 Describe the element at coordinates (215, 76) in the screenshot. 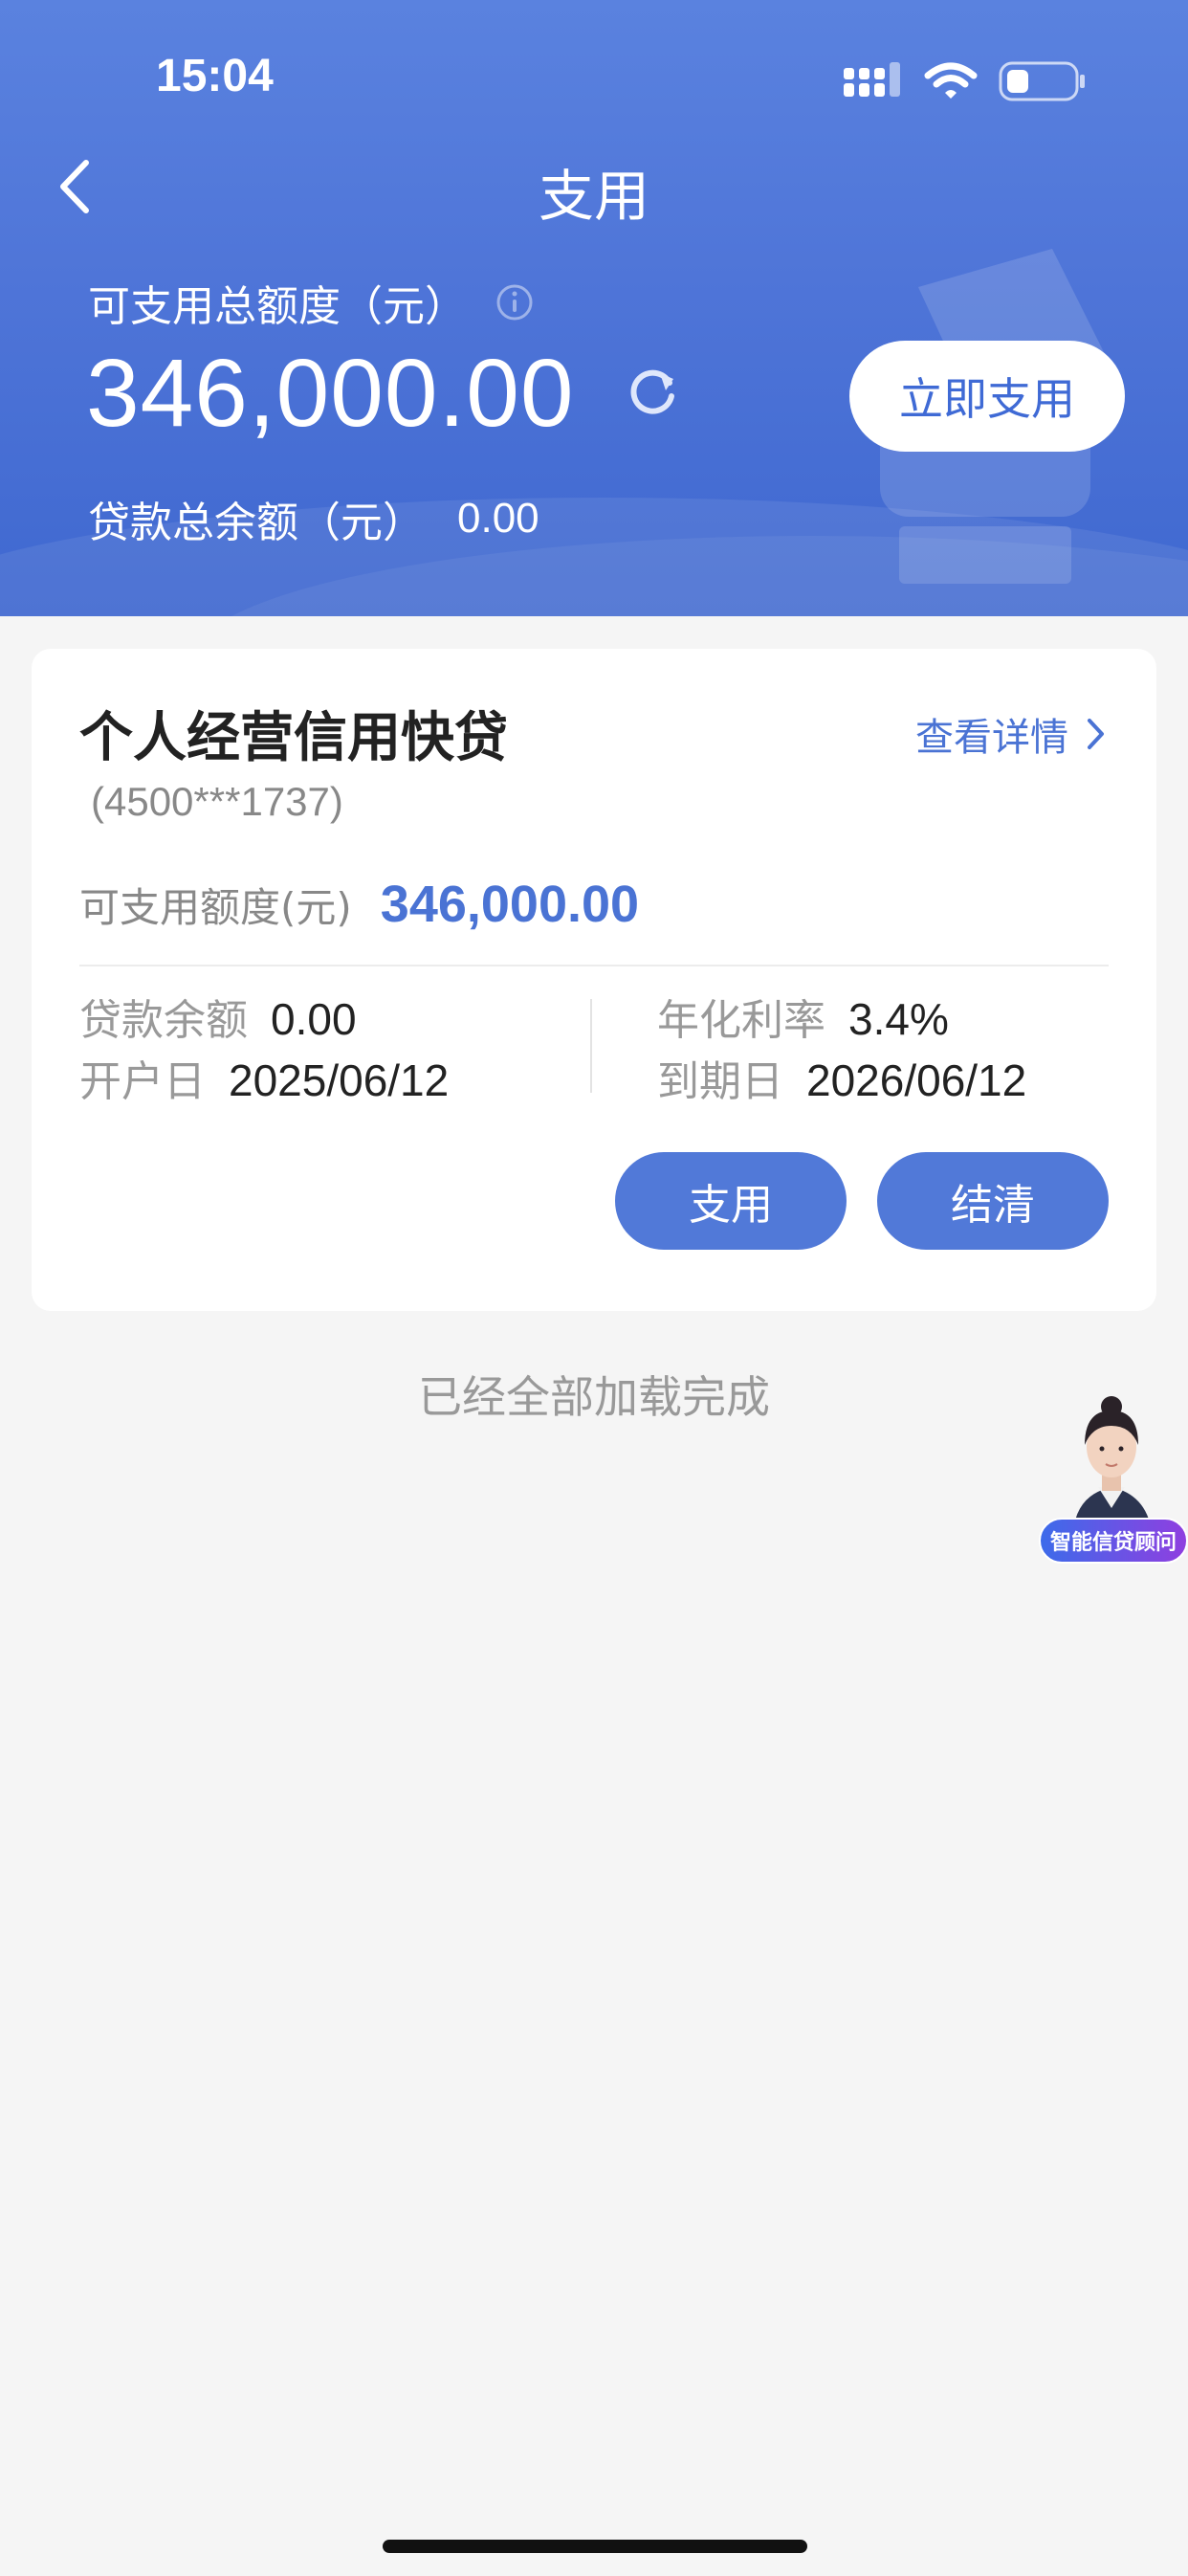

I see `status-time: 15:04` at that location.